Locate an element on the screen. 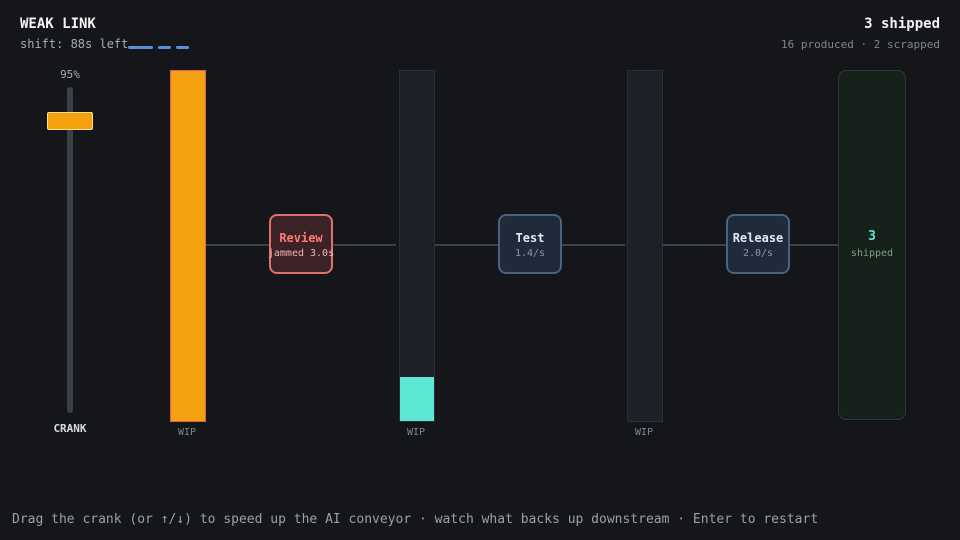 Image resolution: width=960 pixels, height=540 pixels. shipped-count: 3 shipped is located at coordinates (902, 24).